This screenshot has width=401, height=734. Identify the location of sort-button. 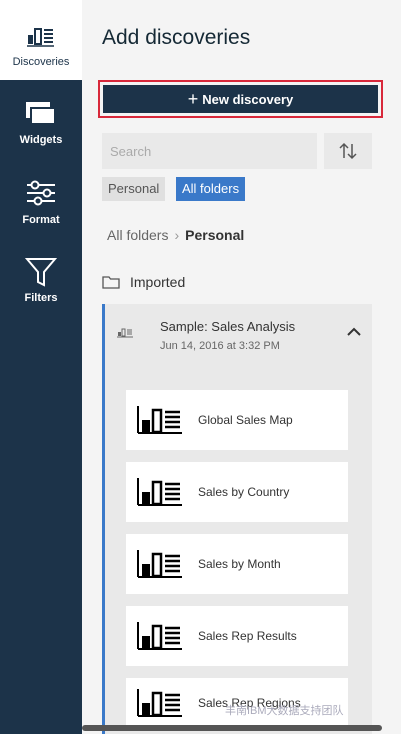
(348, 151).